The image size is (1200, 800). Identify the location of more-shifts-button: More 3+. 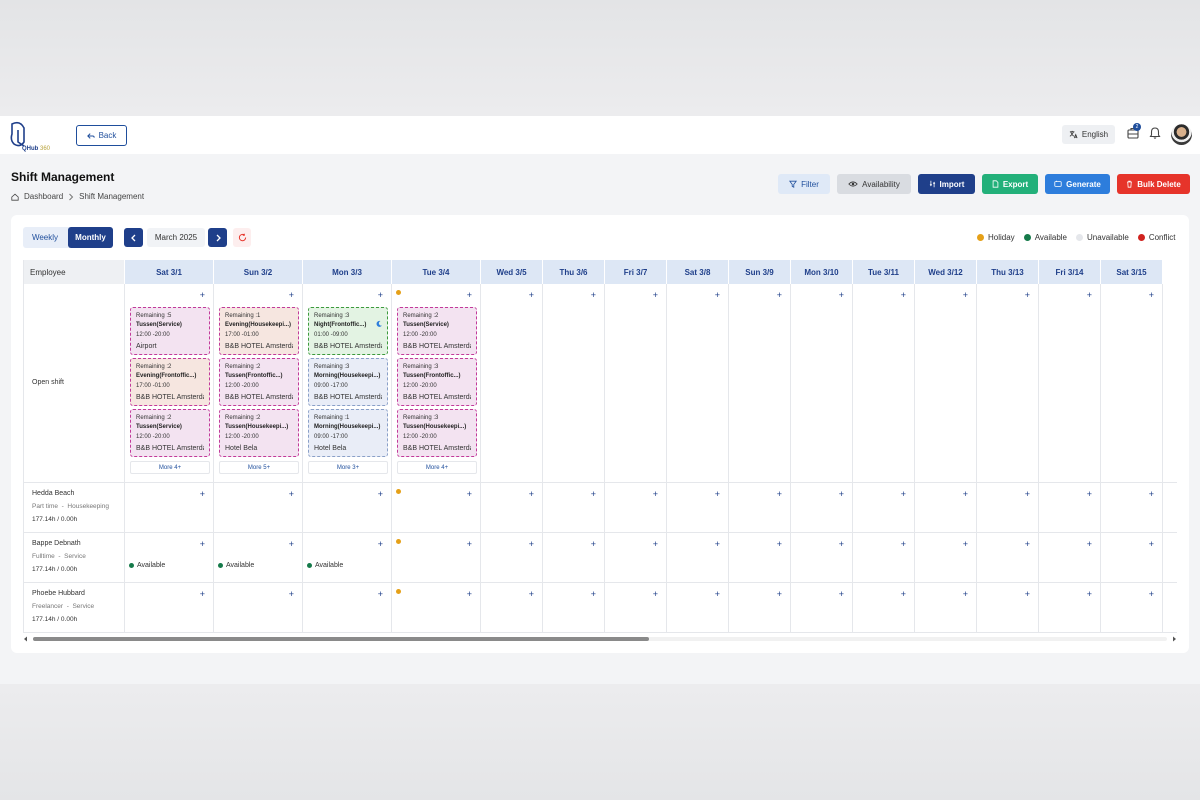
(348, 467).